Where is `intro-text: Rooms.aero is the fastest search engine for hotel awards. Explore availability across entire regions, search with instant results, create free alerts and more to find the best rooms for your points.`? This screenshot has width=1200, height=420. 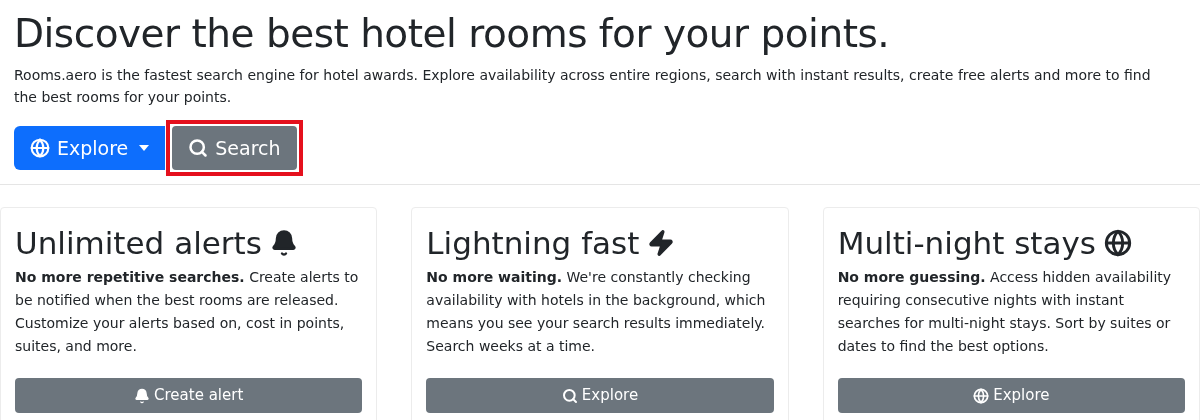 intro-text: Rooms.aero is the fastest search engine for hotel awards. Explore availability across entire regions, search with instant results, create free alerts and more to find the best rooms for your points. is located at coordinates (583, 86).